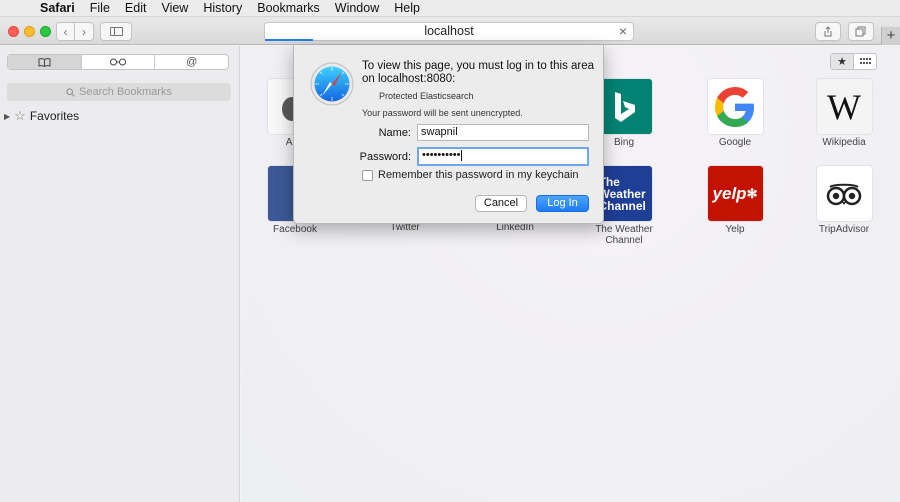 The height and width of the screenshot is (502, 900). I want to click on tab-reading-list, so click(119, 62).